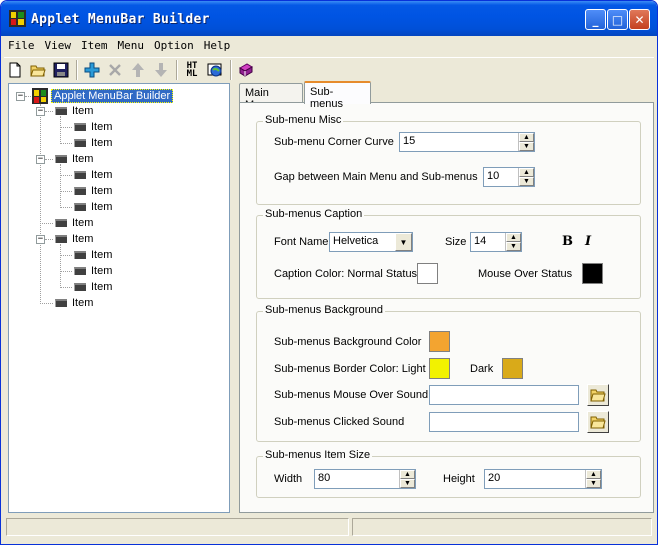 This screenshot has width=658, height=545. What do you see at coordinates (61, 70) in the screenshot?
I see `save-icon` at bounding box center [61, 70].